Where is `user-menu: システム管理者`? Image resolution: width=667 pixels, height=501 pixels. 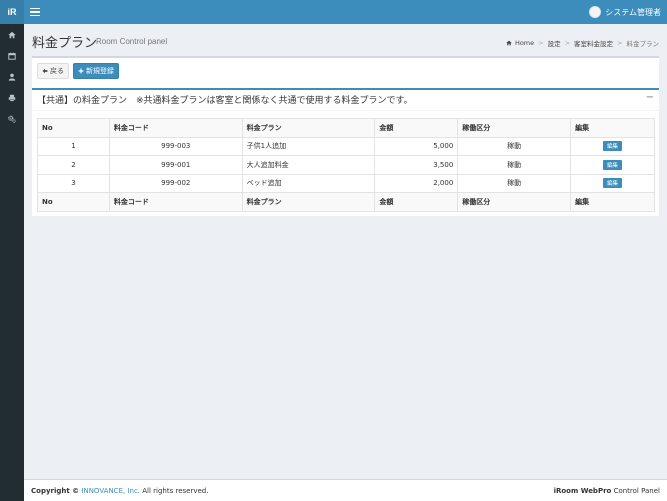 user-menu: システム管理者 is located at coordinates (625, 12).